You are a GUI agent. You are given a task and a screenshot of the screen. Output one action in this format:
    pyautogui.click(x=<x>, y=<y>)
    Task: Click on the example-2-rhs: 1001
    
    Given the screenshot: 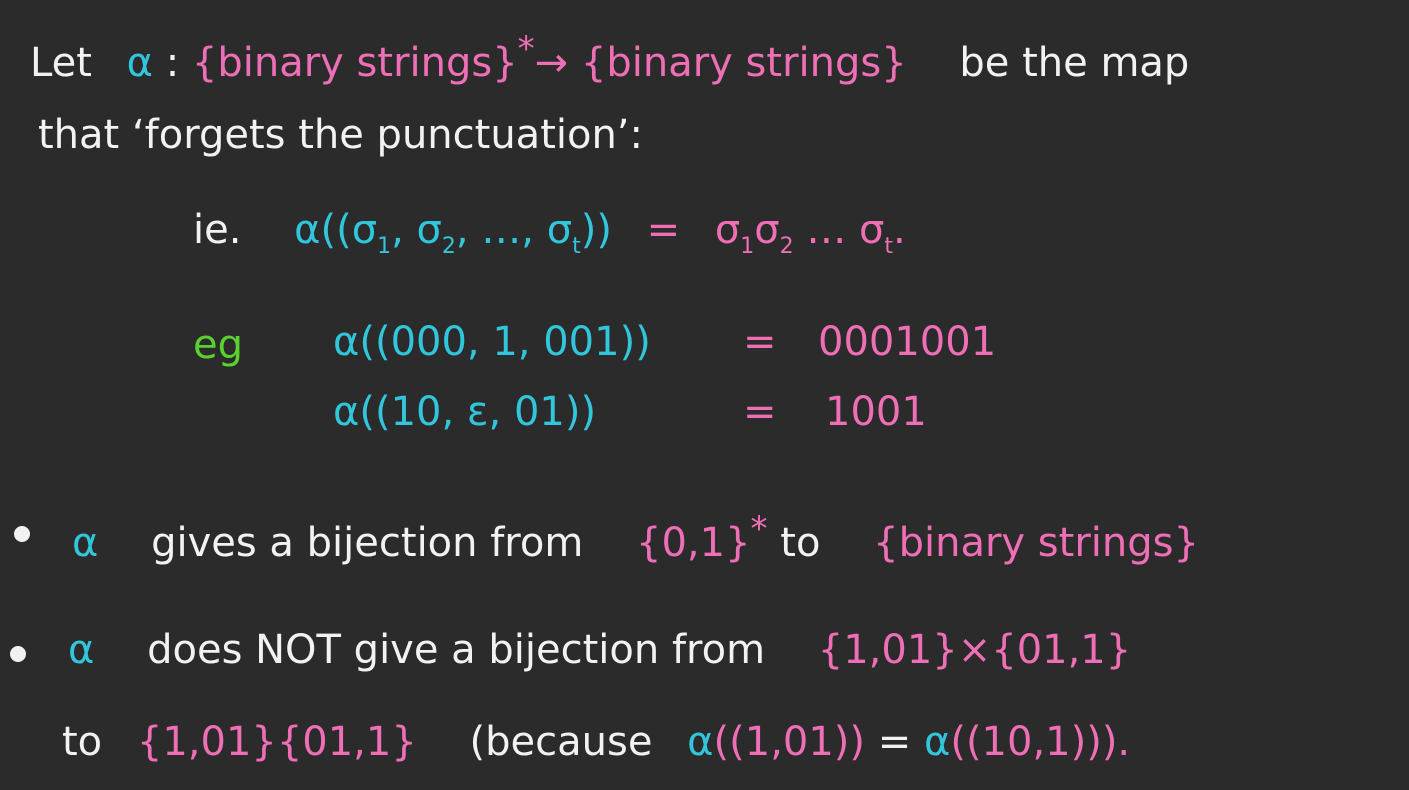 What is the action you would take?
    pyautogui.click(x=876, y=412)
    